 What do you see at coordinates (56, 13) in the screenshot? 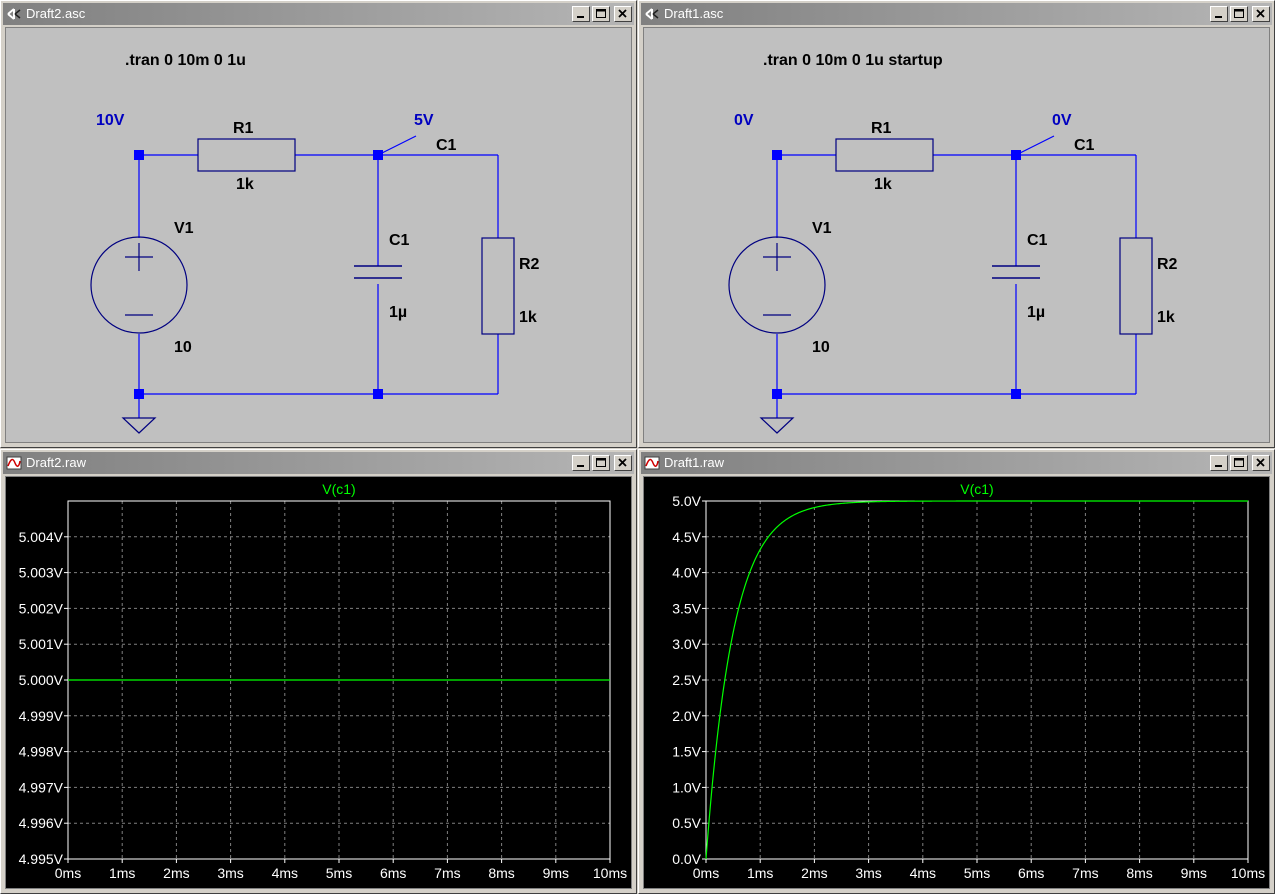
I see `window-title: Draft2.asc` at bounding box center [56, 13].